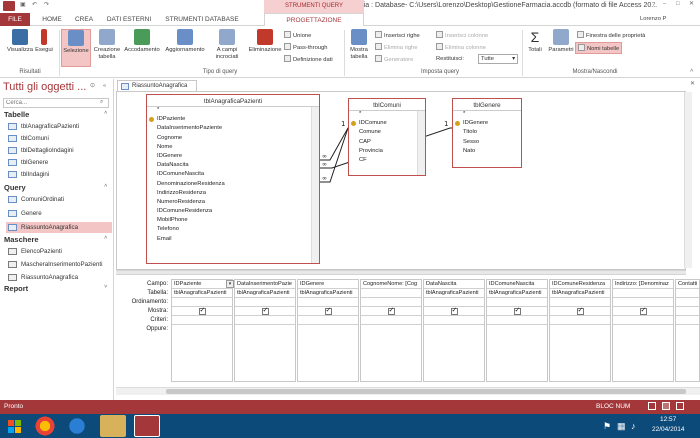  What do you see at coordinates (643, 284) in the screenshot?
I see `grid-cell-campo: Indirizzo: [Denominaz` at bounding box center [643, 284].